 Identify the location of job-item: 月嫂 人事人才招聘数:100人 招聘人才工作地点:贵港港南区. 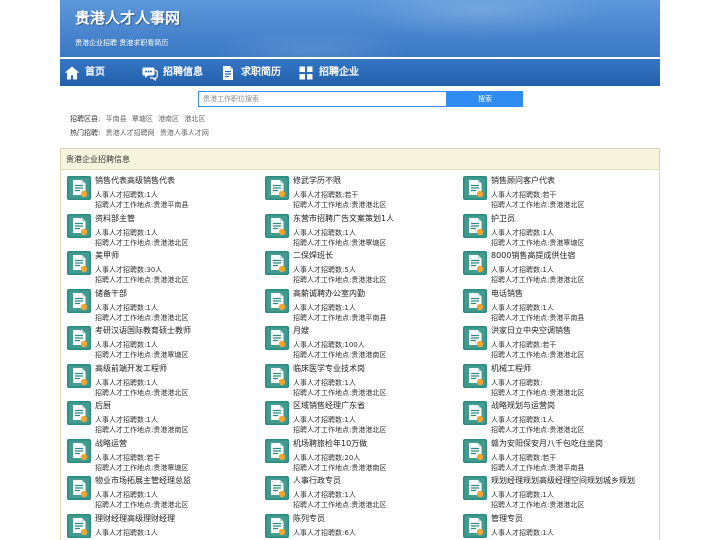
(358, 343).